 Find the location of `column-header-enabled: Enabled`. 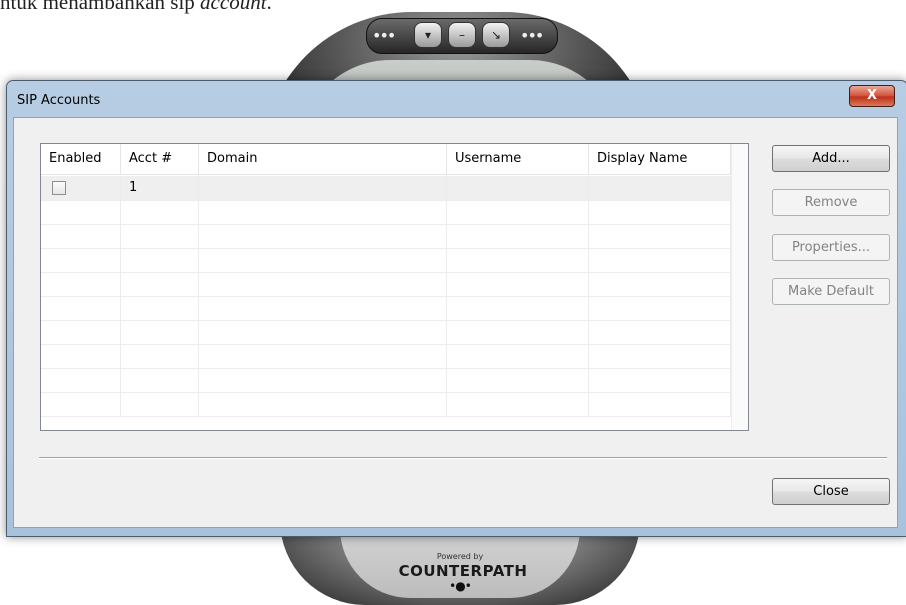

column-header-enabled: Enabled is located at coordinates (81, 159).